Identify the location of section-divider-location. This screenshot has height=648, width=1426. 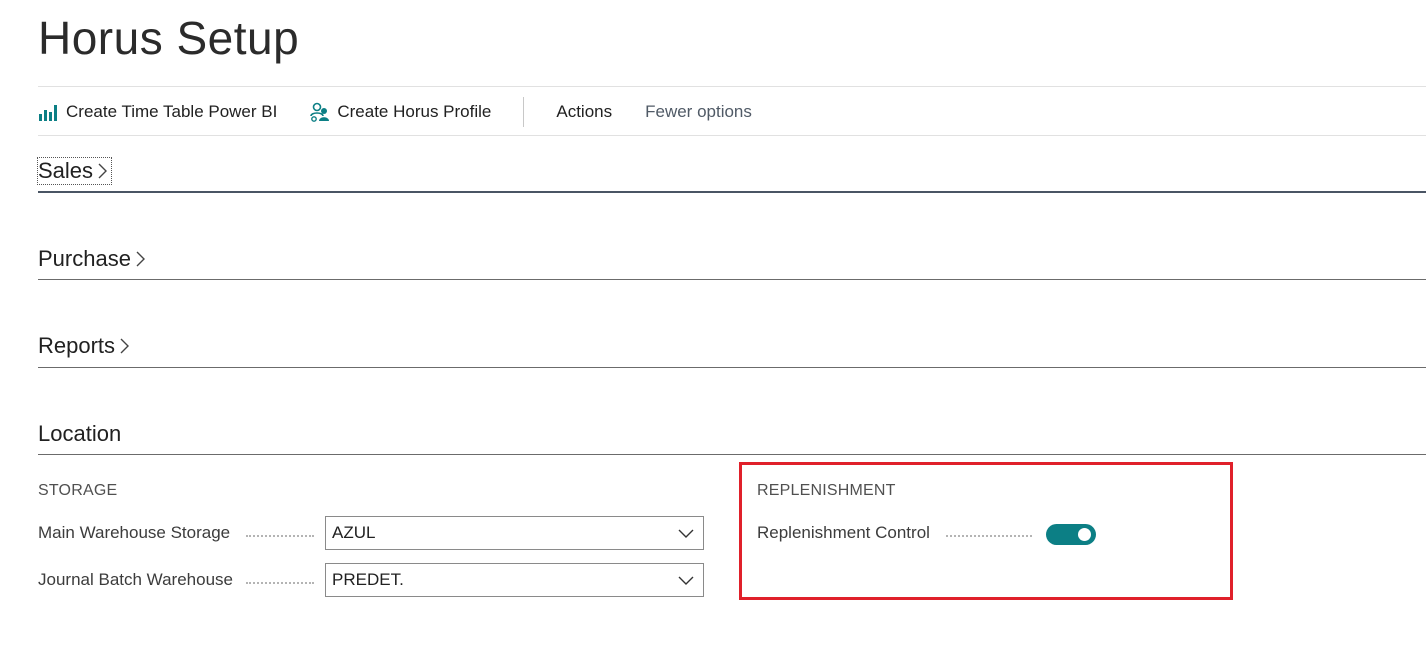
(732, 454).